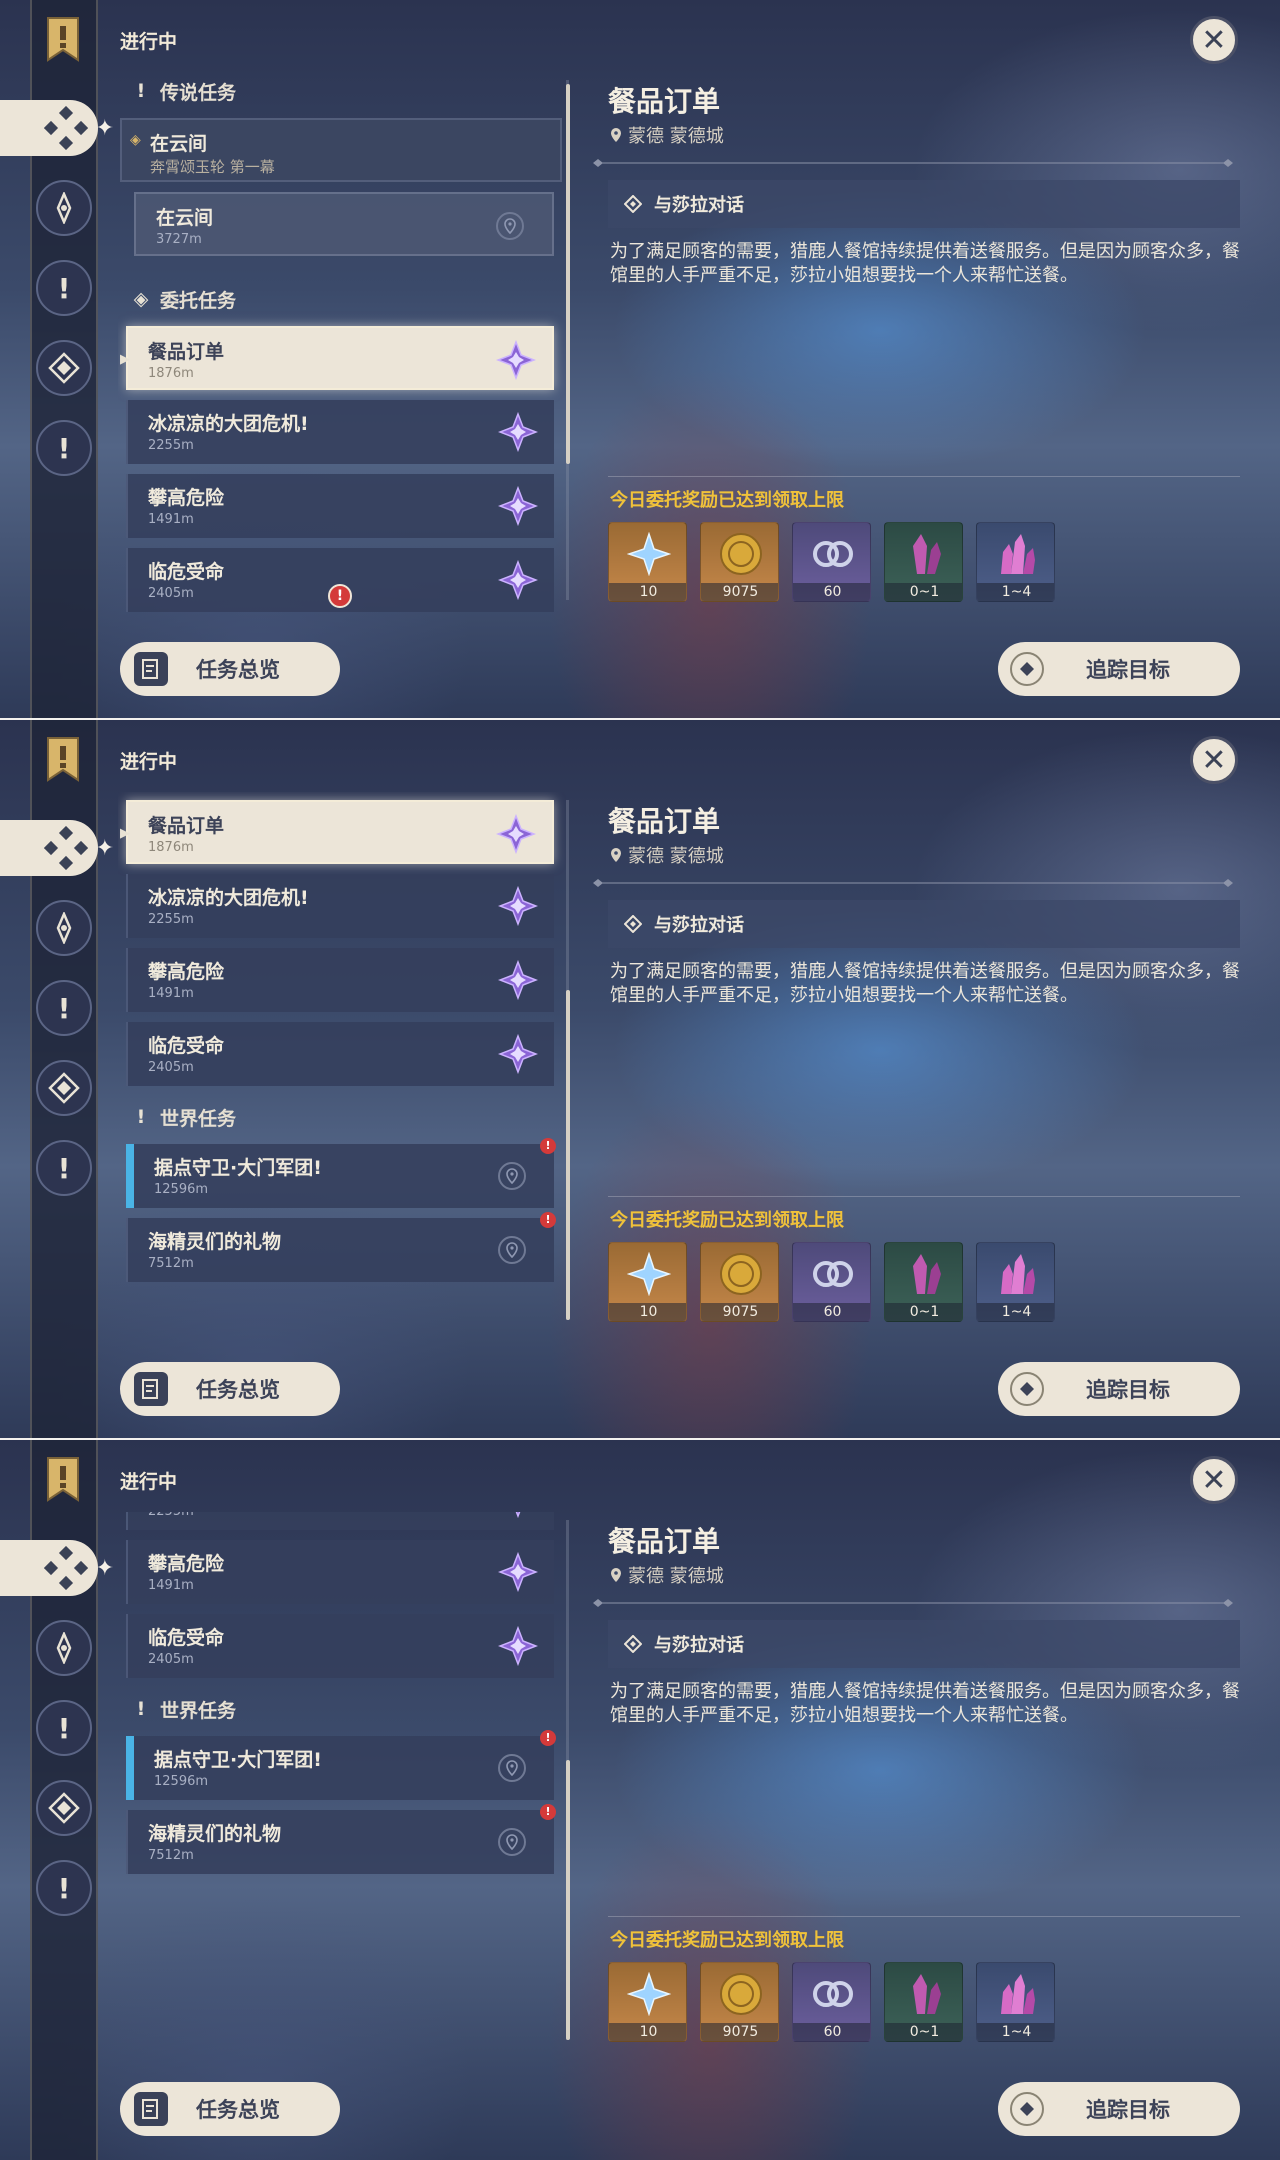 The image size is (1280, 2160). I want to click on quest-card-story-sub: 在云间 3727m, so click(344, 224).